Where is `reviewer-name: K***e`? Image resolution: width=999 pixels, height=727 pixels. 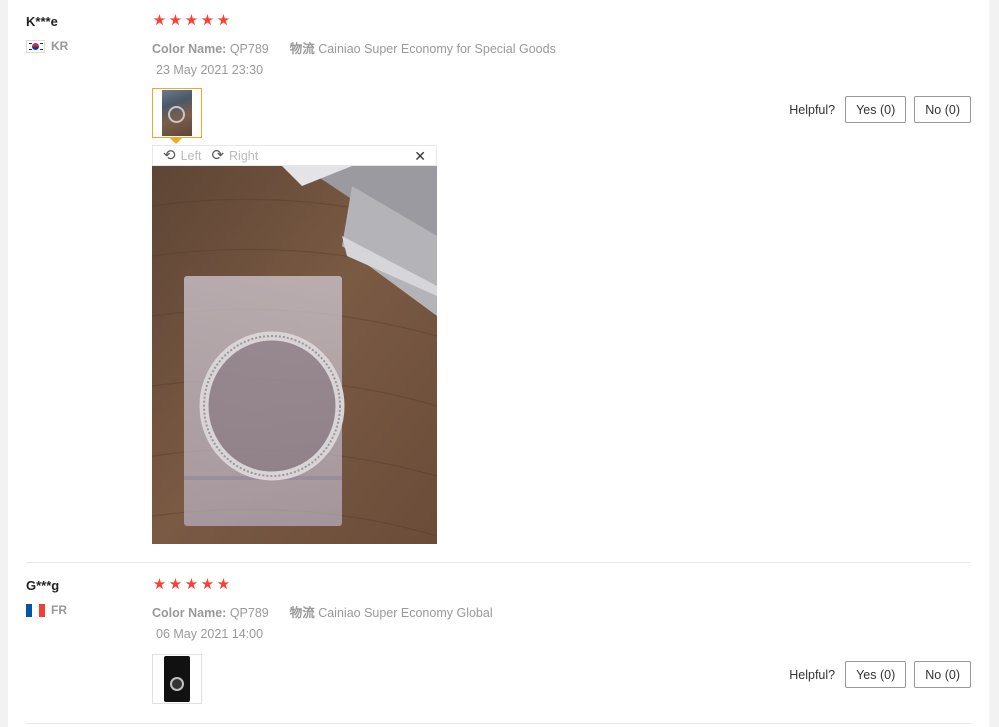 reviewer-name: K***e is located at coordinates (42, 21).